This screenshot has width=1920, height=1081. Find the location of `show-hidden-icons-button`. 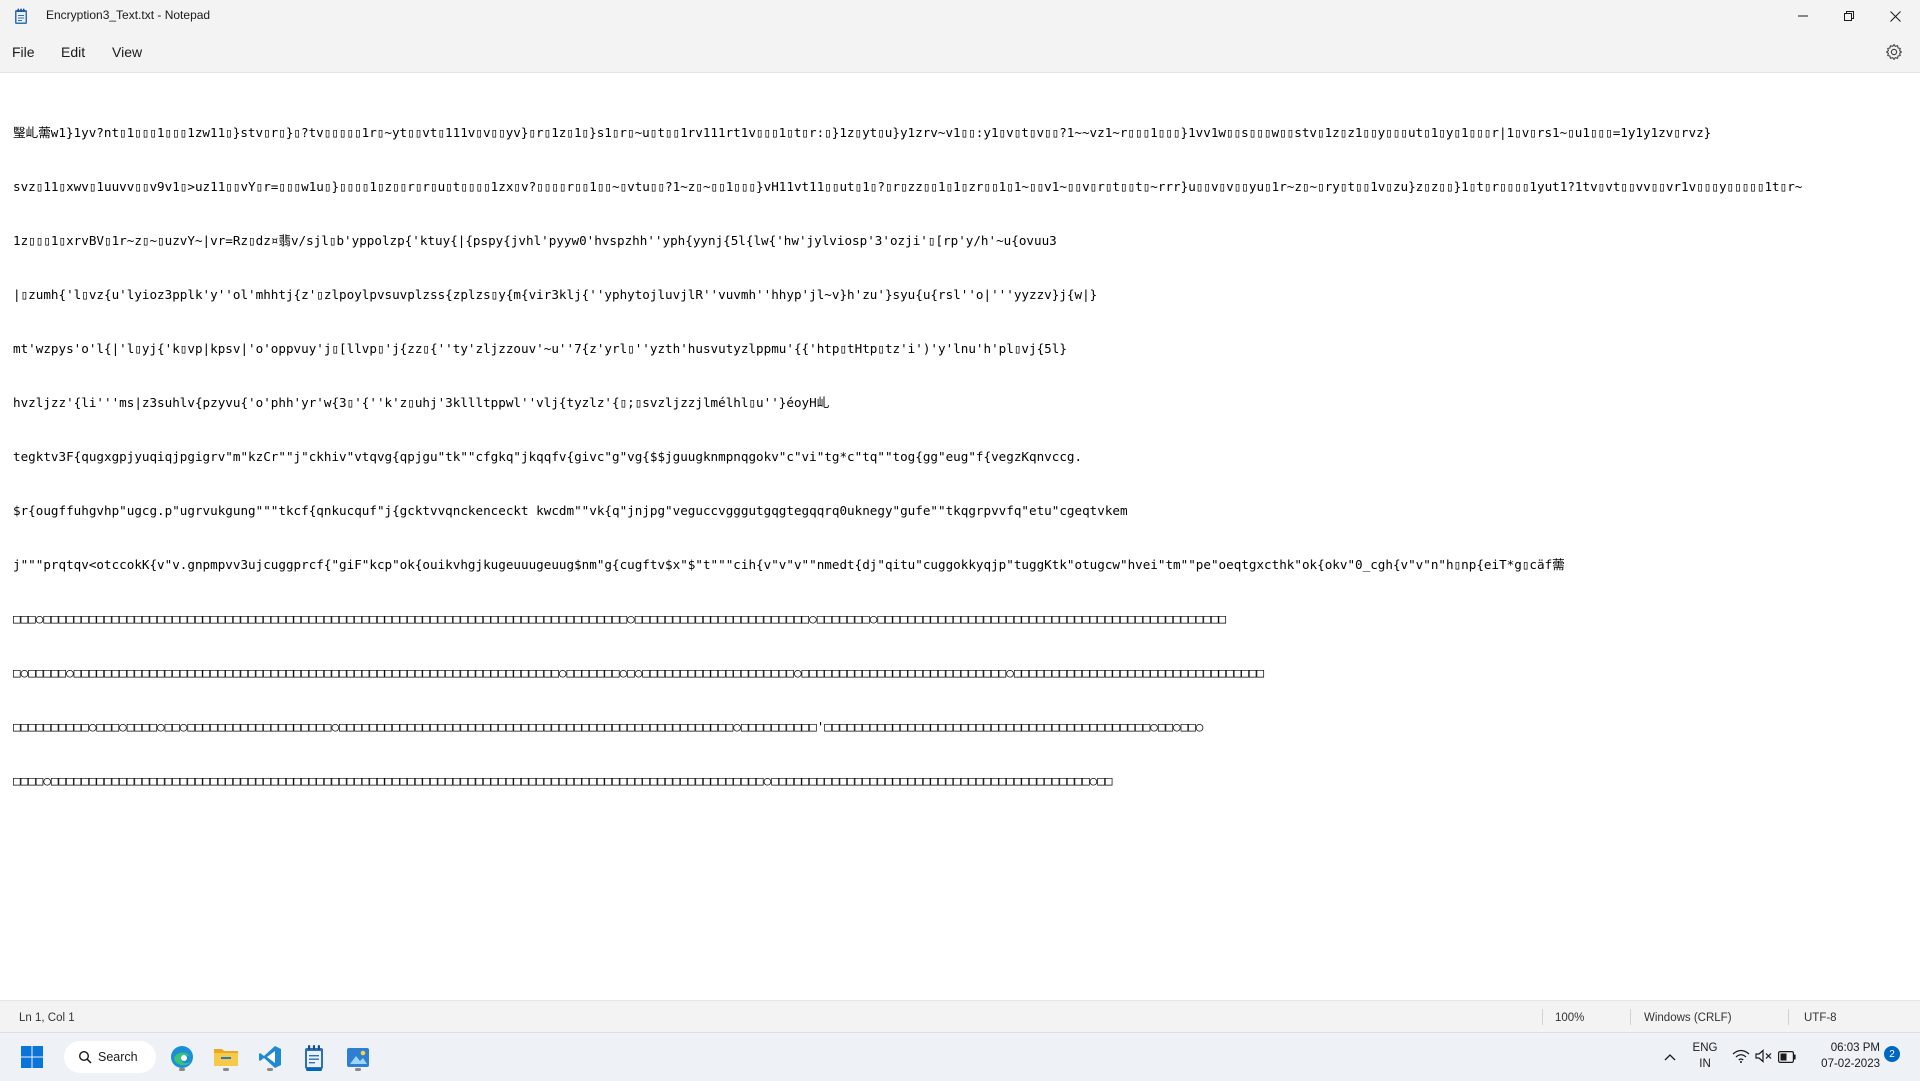

show-hidden-icons-button is located at coordinates (1670, 1057).